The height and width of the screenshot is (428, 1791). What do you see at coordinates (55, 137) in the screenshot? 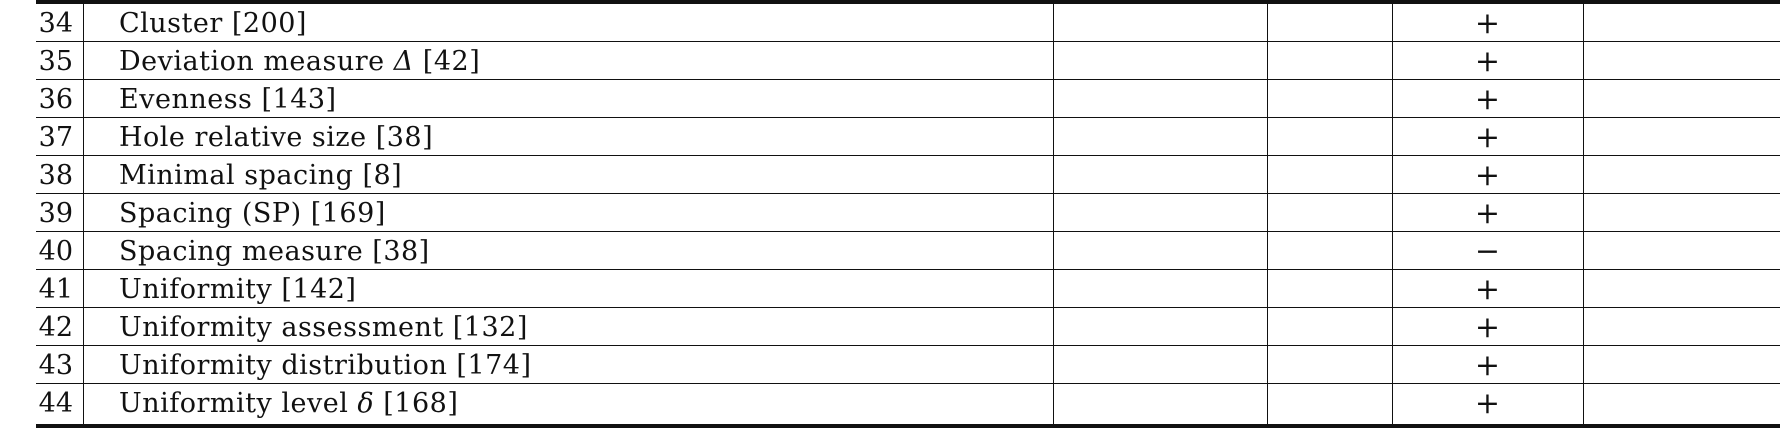
I see `row-number: 37` at bounding box center [55, 137].